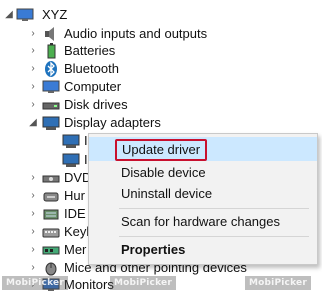 Image resolution: width=322 pixels, height=295 pixels. What do you see at coordinates (93, 86) in the screenshot?
I see `tree-item-label: Computer` at bounding box center [93, 86].